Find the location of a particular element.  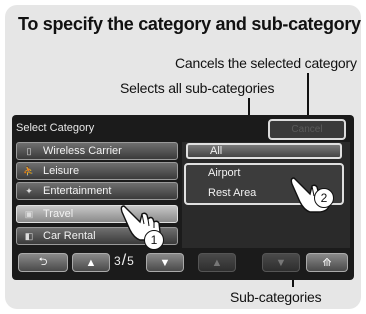

category-leisure: ⛹ Leisure is located at coordinates (97, 171).